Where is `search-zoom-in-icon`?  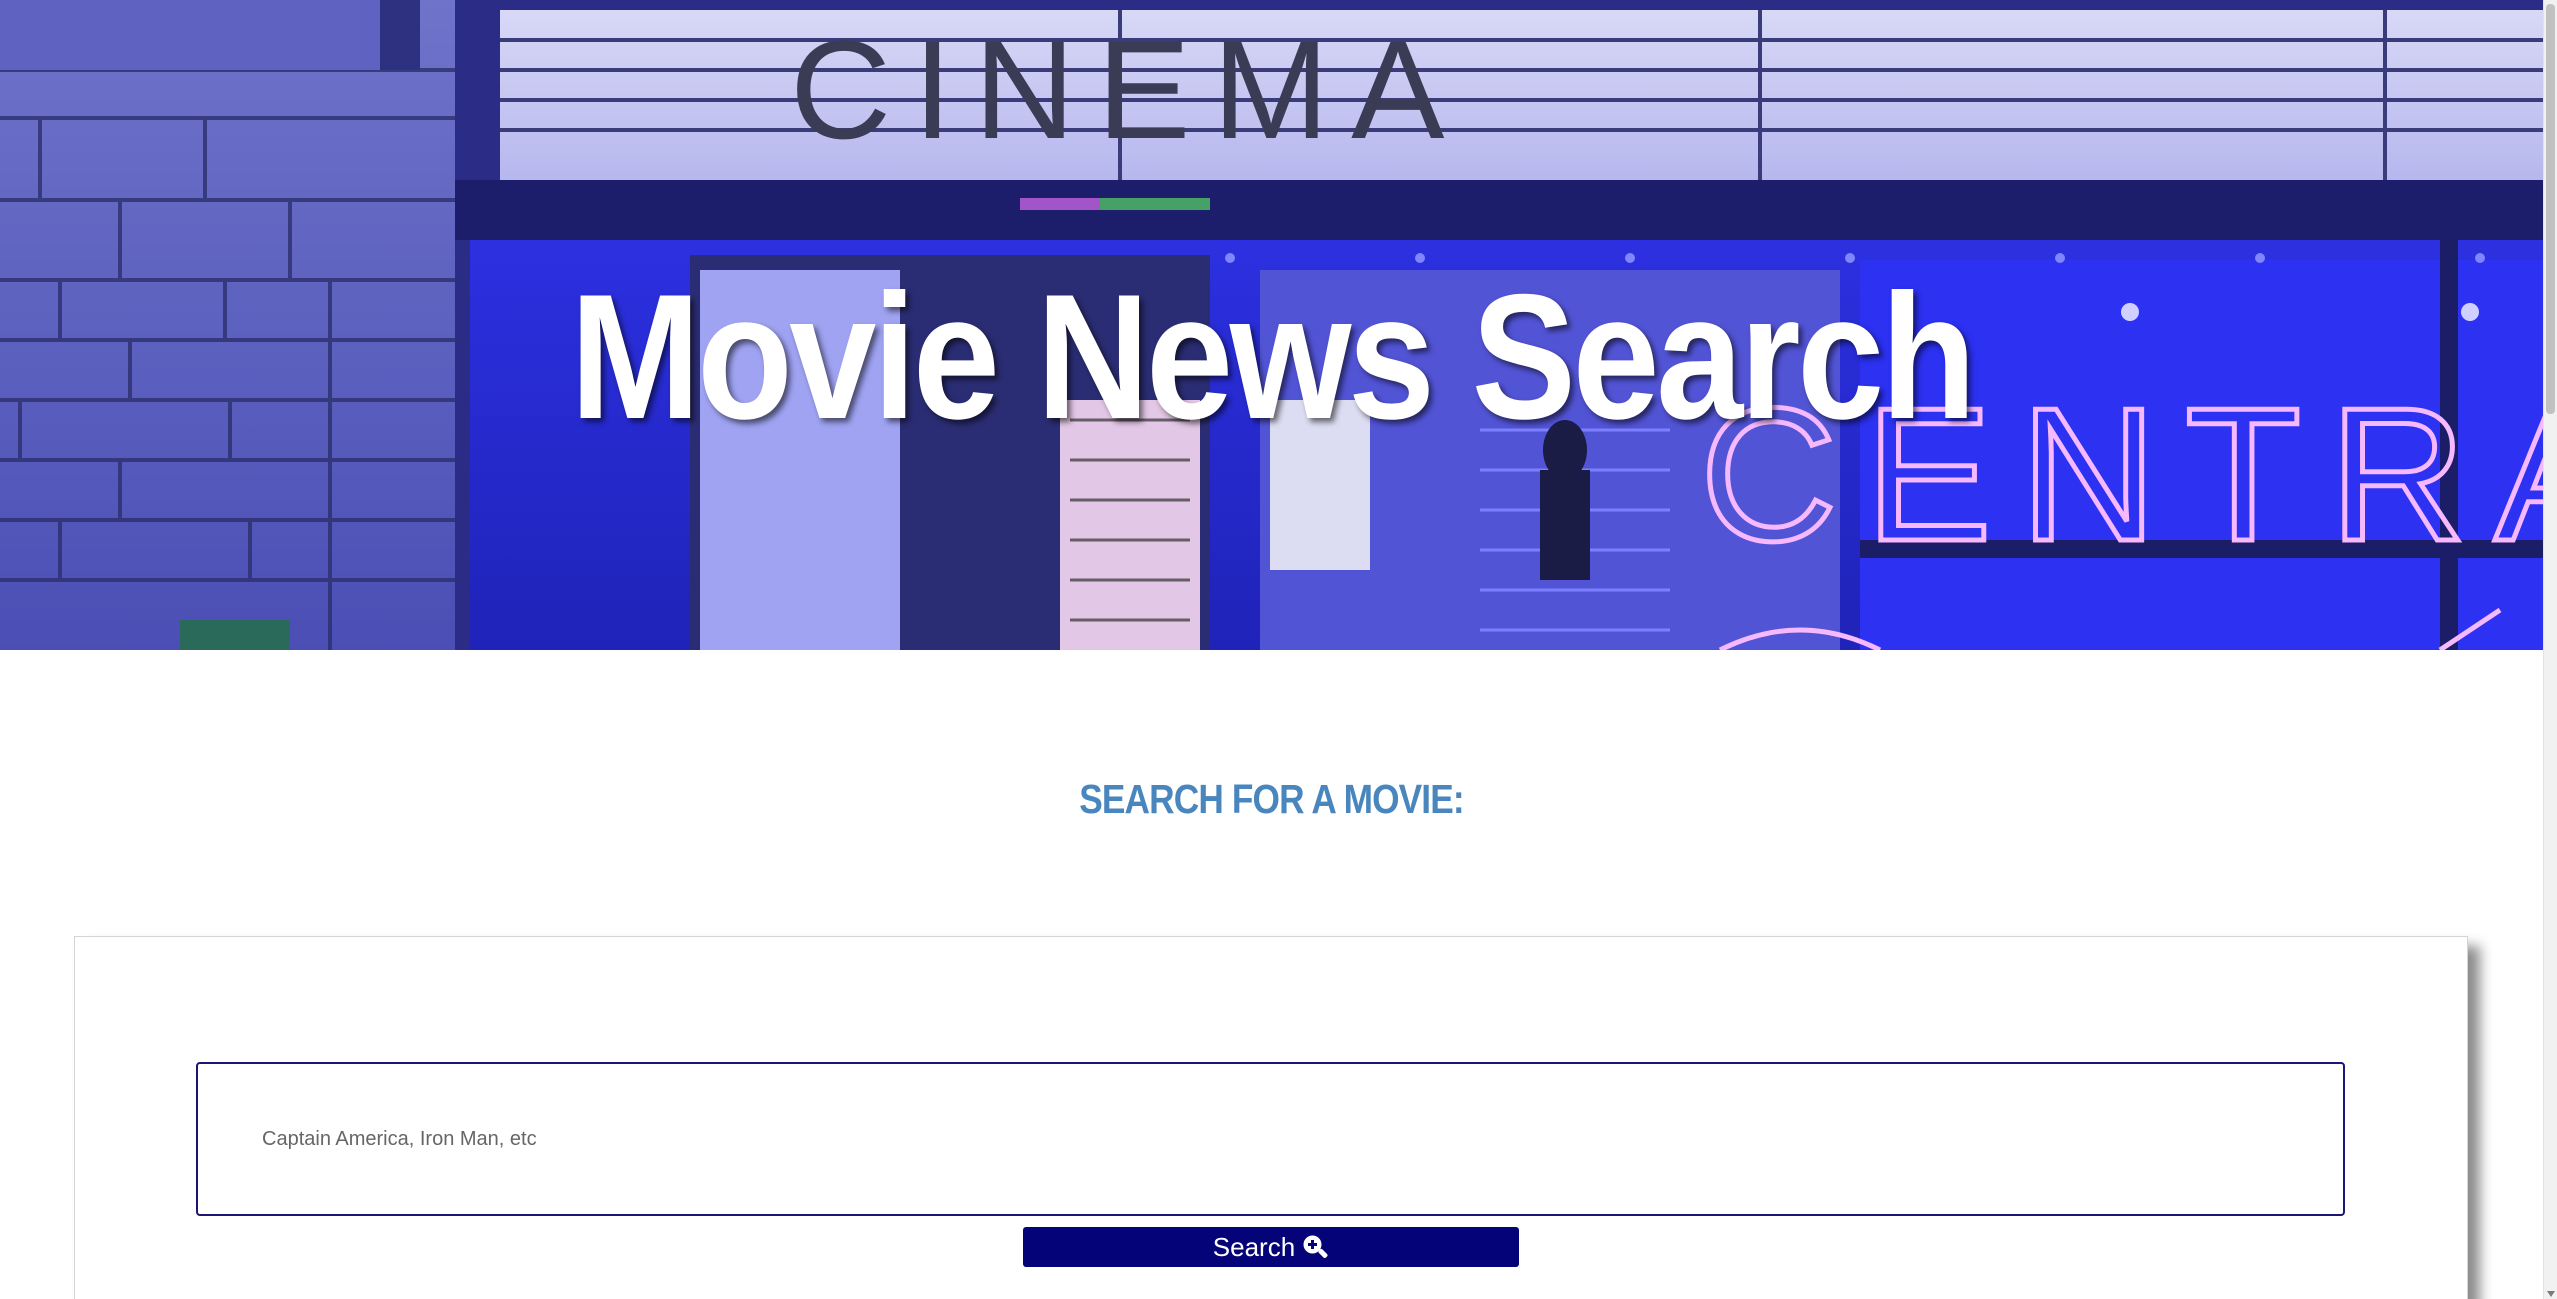
search-zoom-in-icon is located at coordinates (1315, 1247).